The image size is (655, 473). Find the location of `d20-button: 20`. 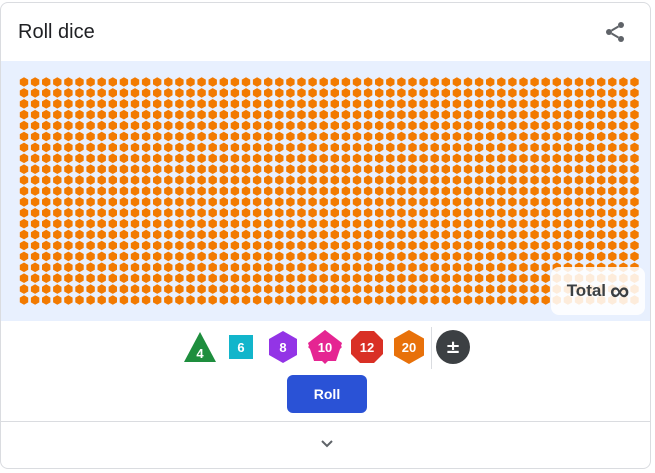

d20-button: 20 is located at coordinates (409, 347).